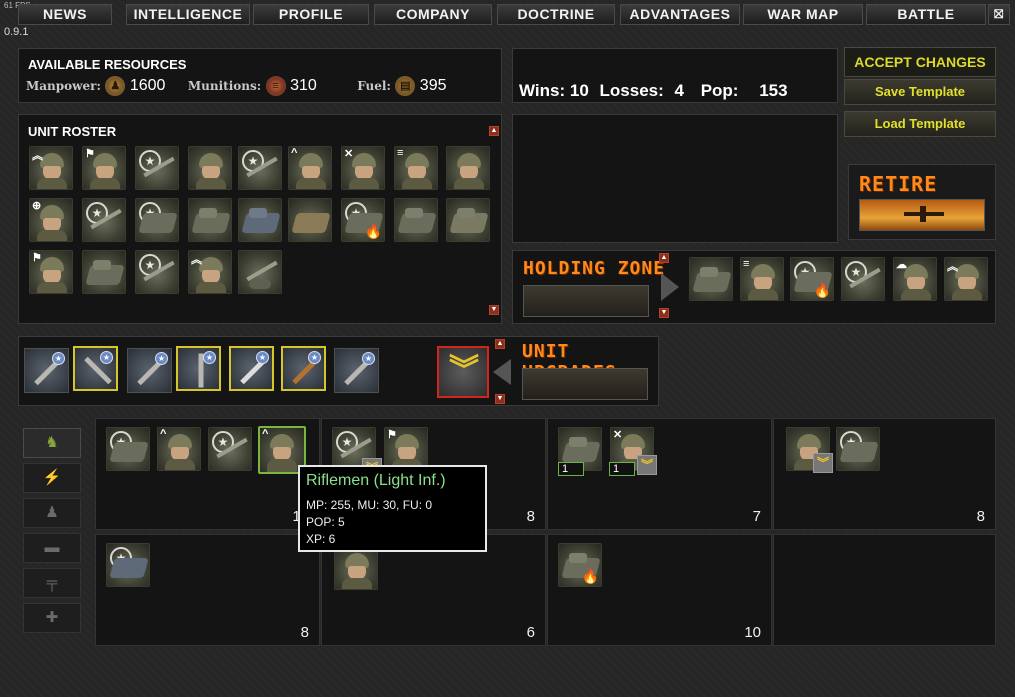  What do you see at coordinates (463, 372) in the screenshot?
I see `sergeant-rank-icon: ︾` at bounding box center [463, 372].